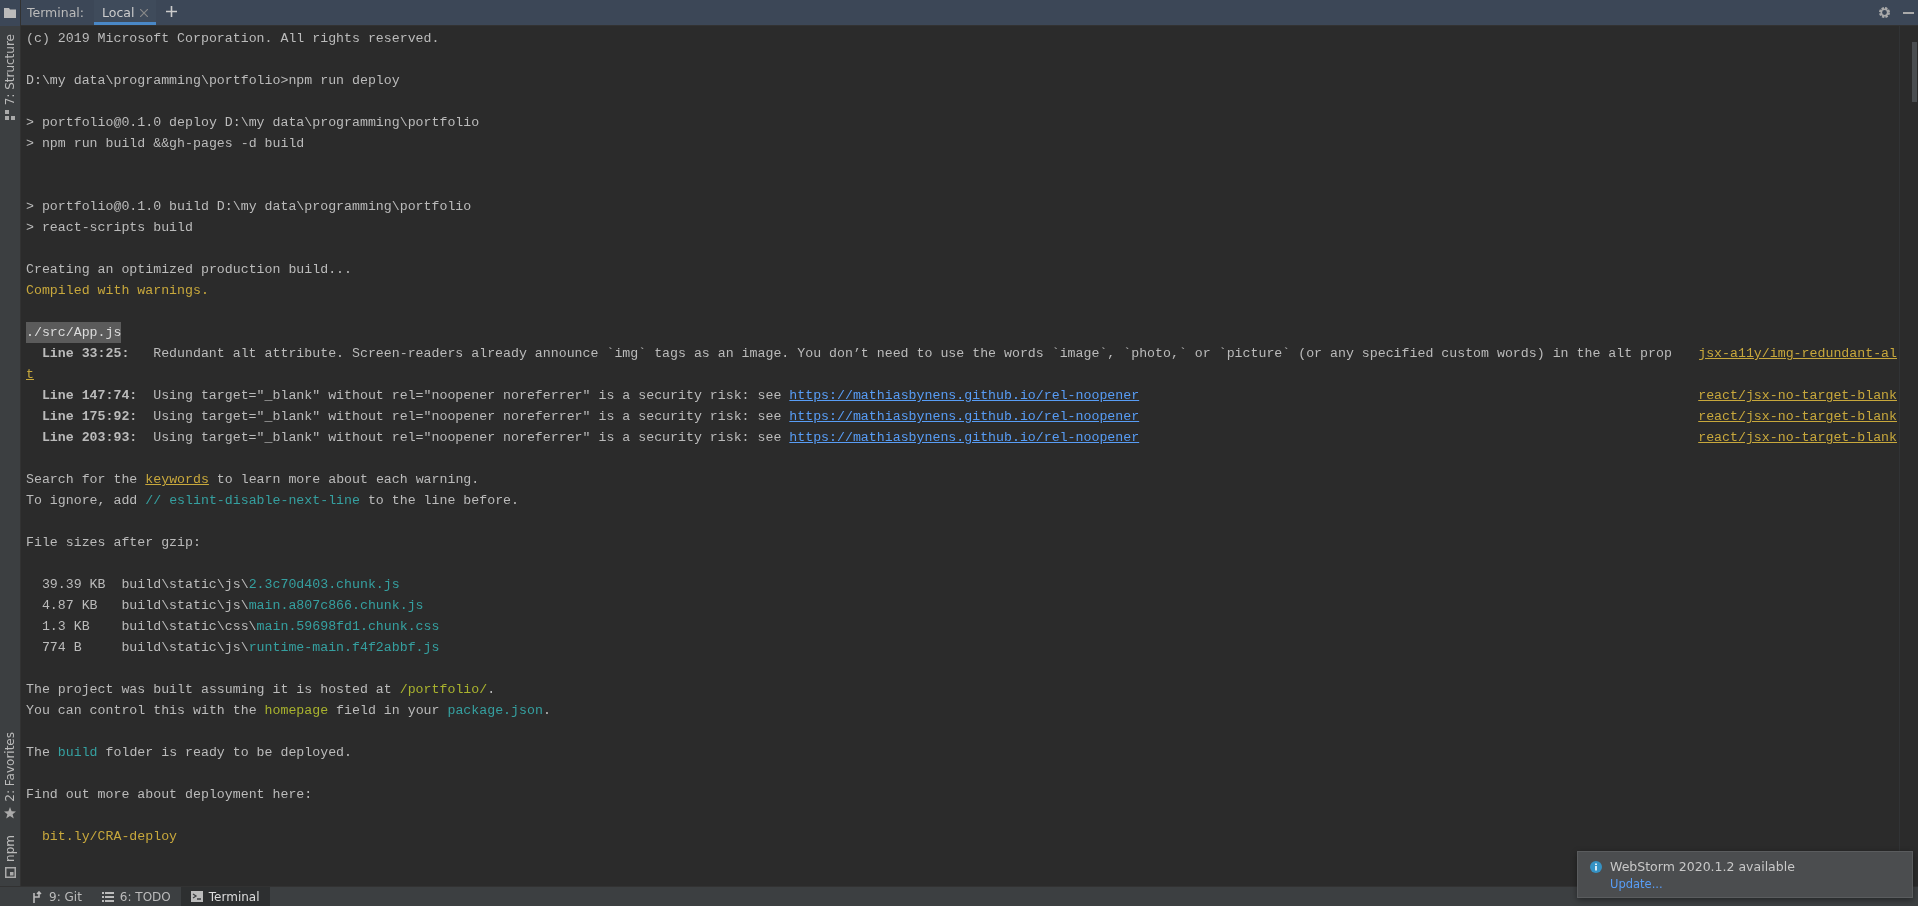 The width and height of the screenshot is (1918, 906). Describe the element at coordinates (253, 480) in the screenshot. I see `terminal-line: Search for the keywords to learn more about each warning.` at that location.